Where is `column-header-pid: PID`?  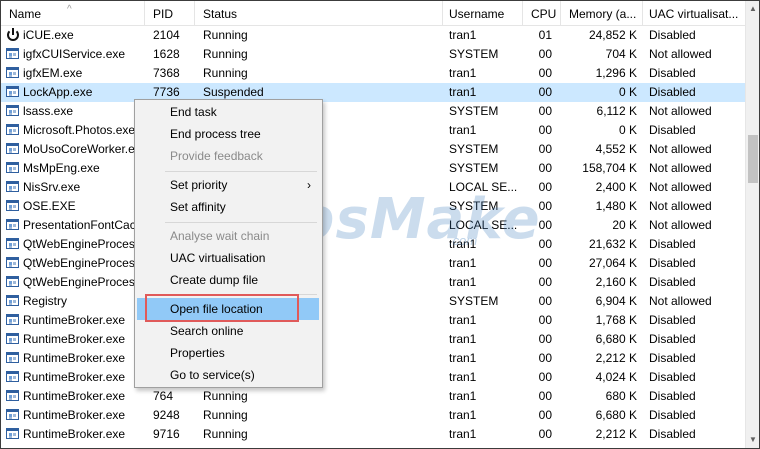
column-header-pid: PID is located at coordinates (170, 13).